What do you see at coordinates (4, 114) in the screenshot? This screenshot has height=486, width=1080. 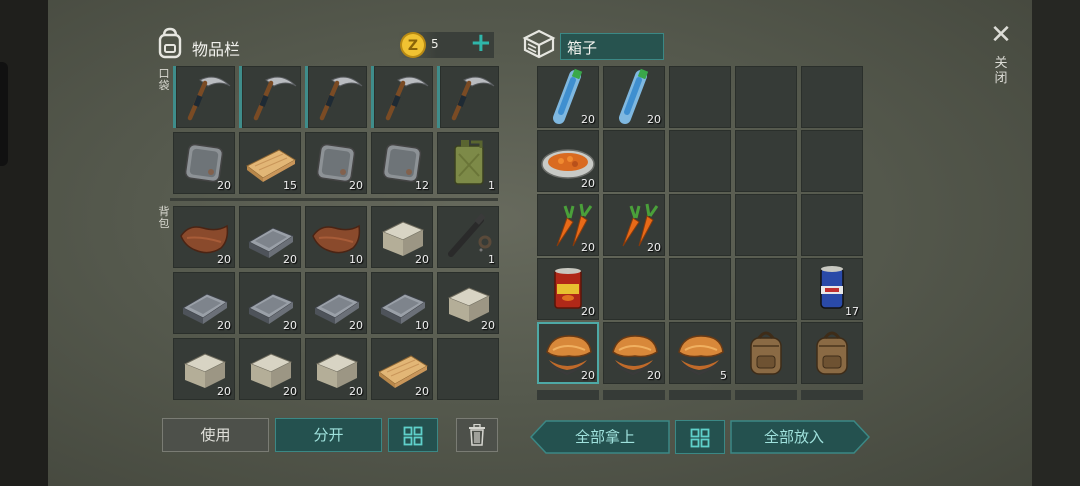 I see `device-notch` at bounding box center [4, 114].